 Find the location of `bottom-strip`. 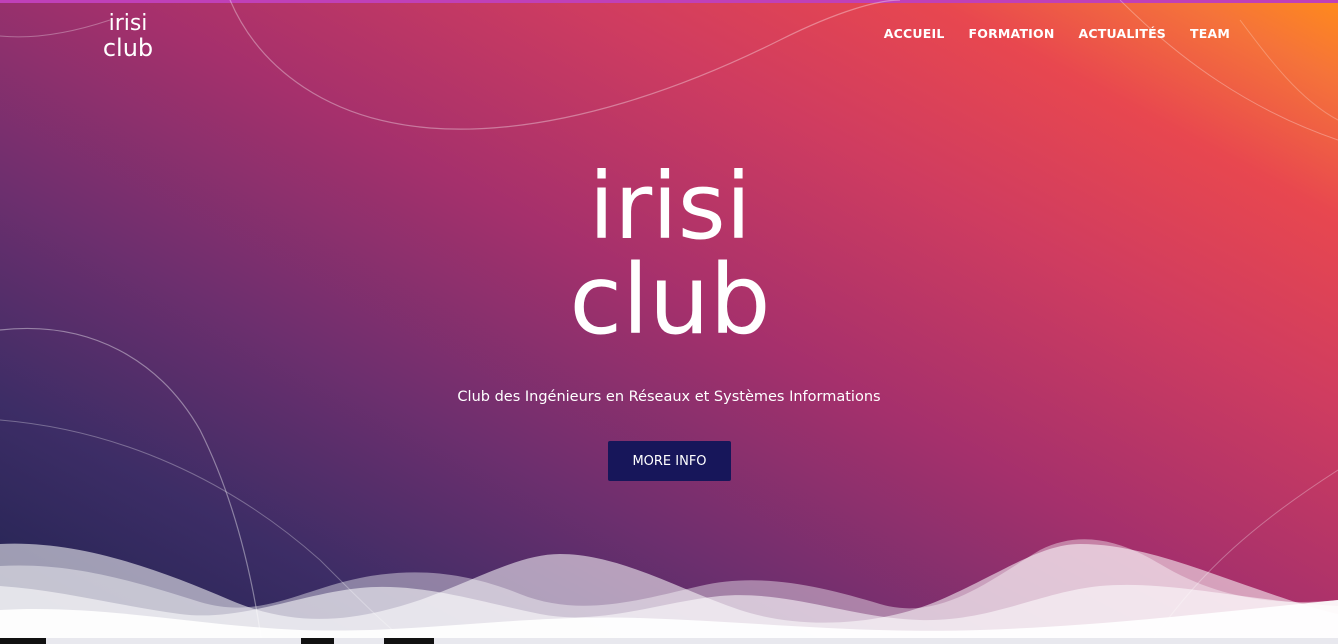

bottom-strip is located at coordinates (669, 641).